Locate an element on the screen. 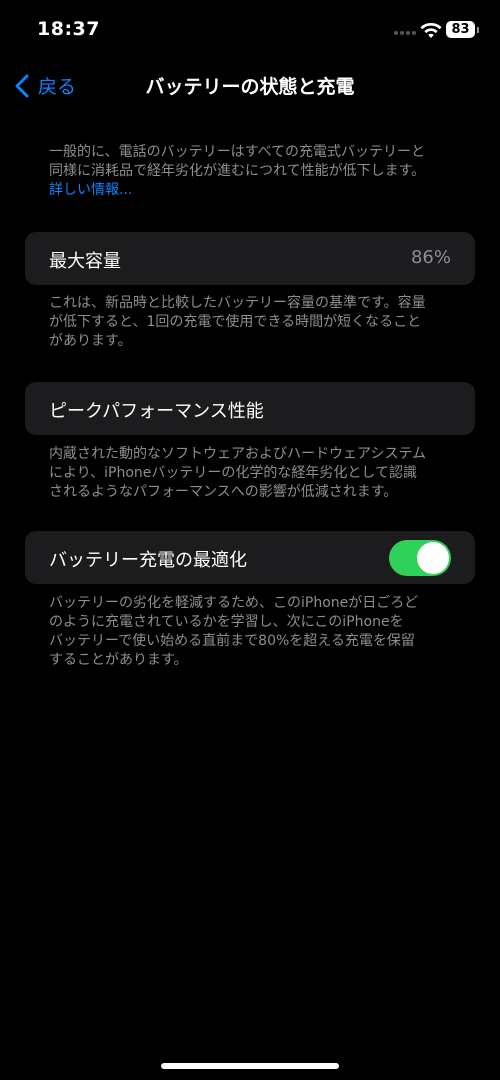  maximum-capacity-value: 86% is located at coordinates (430, 257).